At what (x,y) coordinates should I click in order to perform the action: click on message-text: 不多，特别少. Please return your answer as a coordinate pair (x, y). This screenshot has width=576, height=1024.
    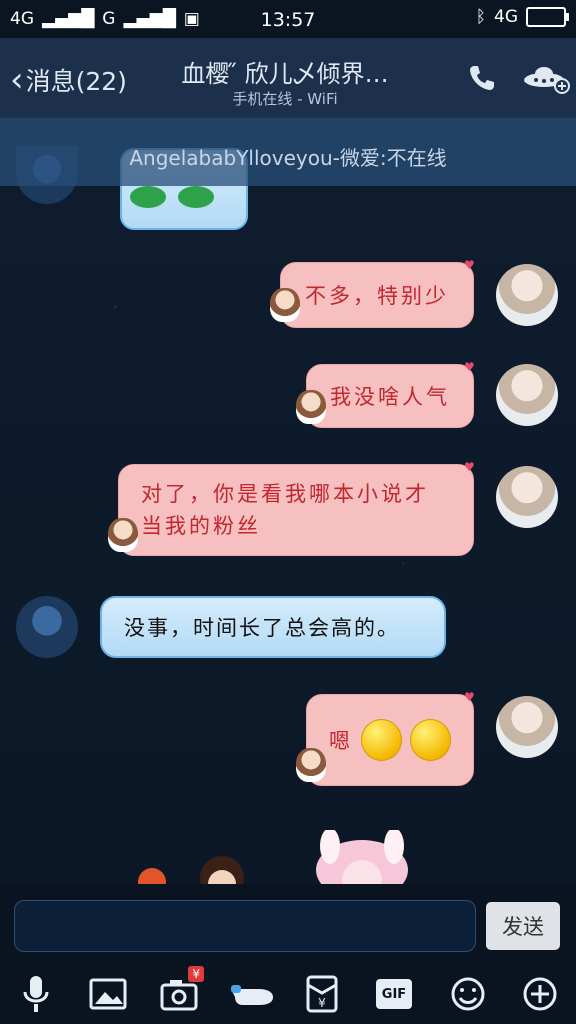
    Looking at the image, I should click on (377, 296).